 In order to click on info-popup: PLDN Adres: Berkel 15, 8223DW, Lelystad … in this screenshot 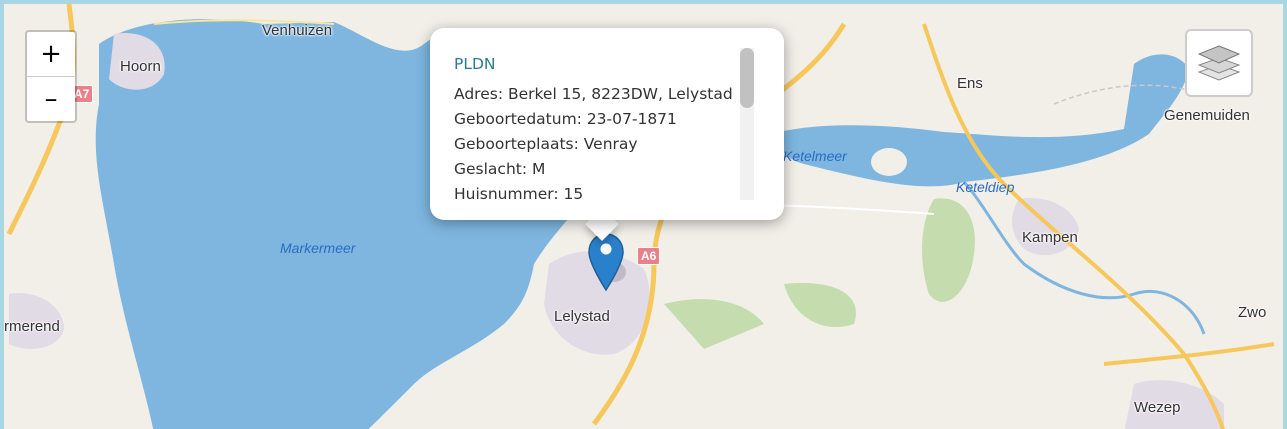, I will do `click(607, 124)`.